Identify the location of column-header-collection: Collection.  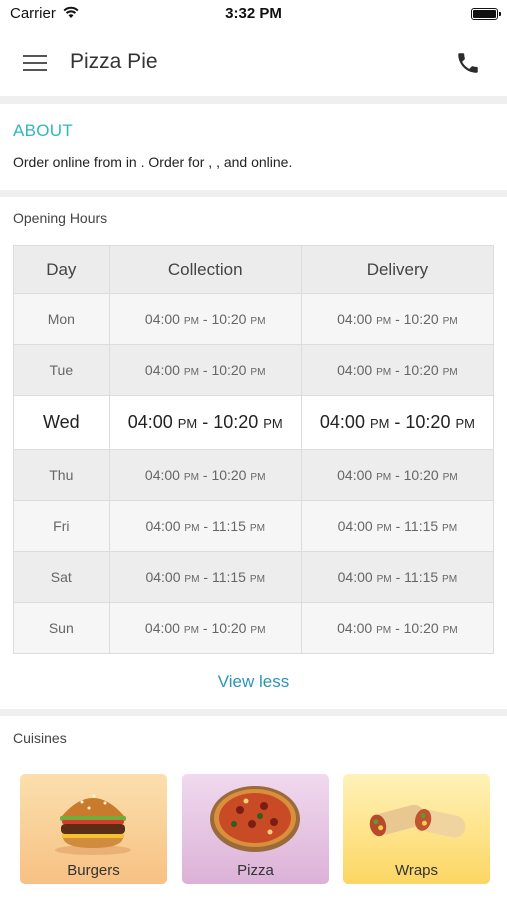
(205, 269).